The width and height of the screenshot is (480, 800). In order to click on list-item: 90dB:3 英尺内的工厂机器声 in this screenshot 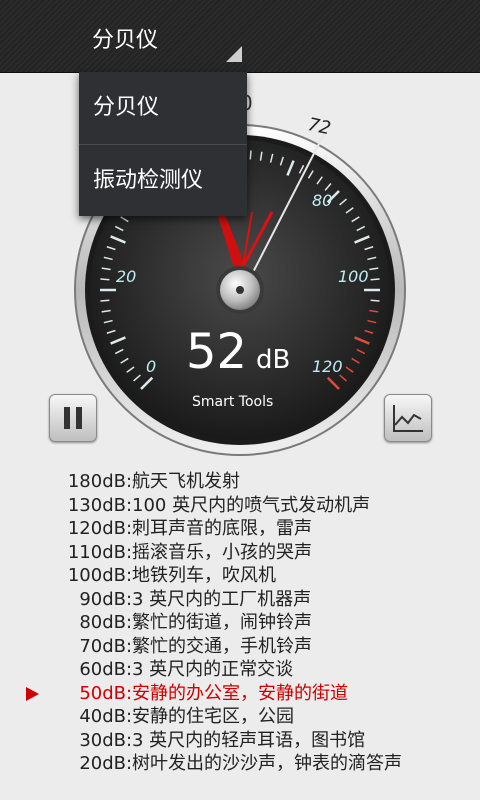, I will do `click(240, 600)`.